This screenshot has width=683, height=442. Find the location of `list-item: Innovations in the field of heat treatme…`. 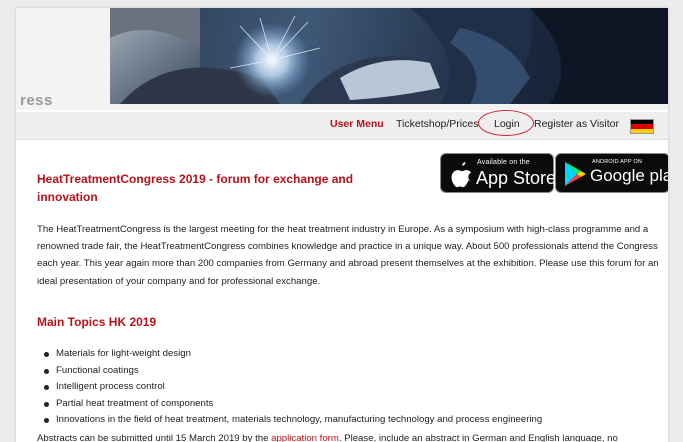

list-item: Innovations in the field of heat treatme… is located at coordinates (292, 420).